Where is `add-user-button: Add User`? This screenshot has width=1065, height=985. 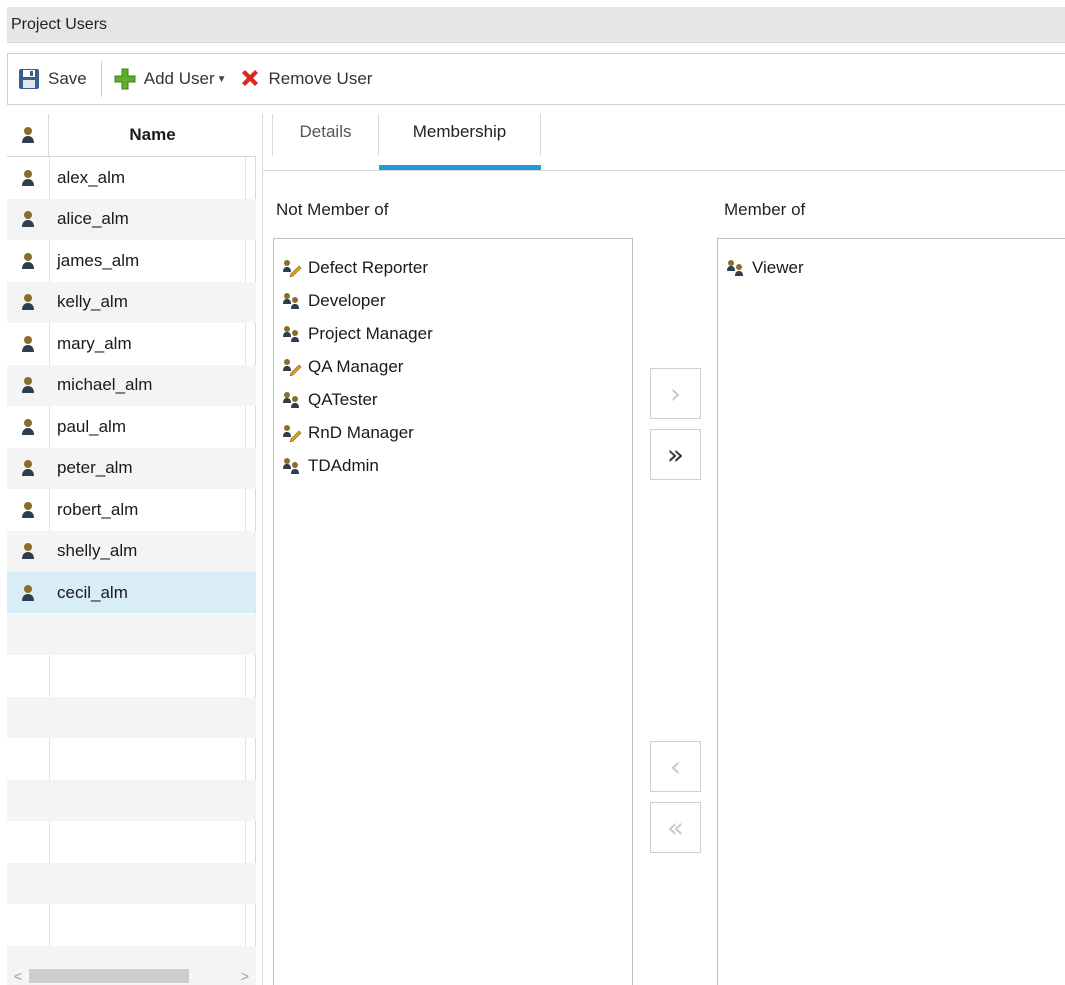
add-user-button: Add User is located at coordinates (164, 79).